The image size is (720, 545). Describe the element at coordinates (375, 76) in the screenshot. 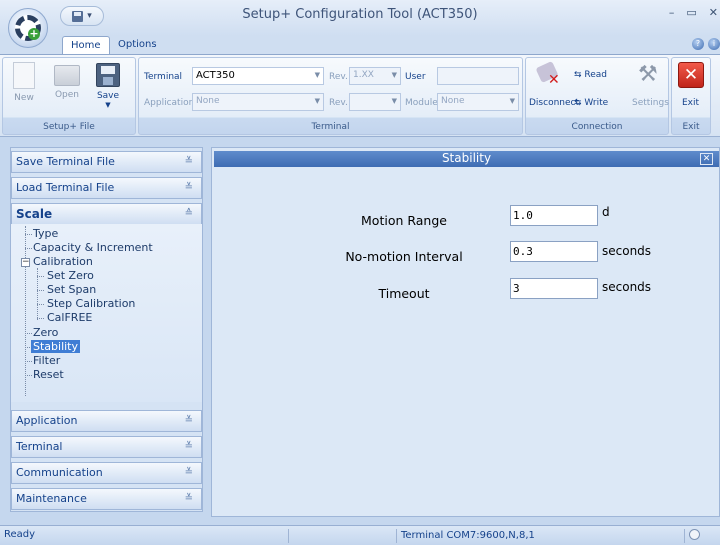

I see `rev-select: 1.XX ▼` at that location.